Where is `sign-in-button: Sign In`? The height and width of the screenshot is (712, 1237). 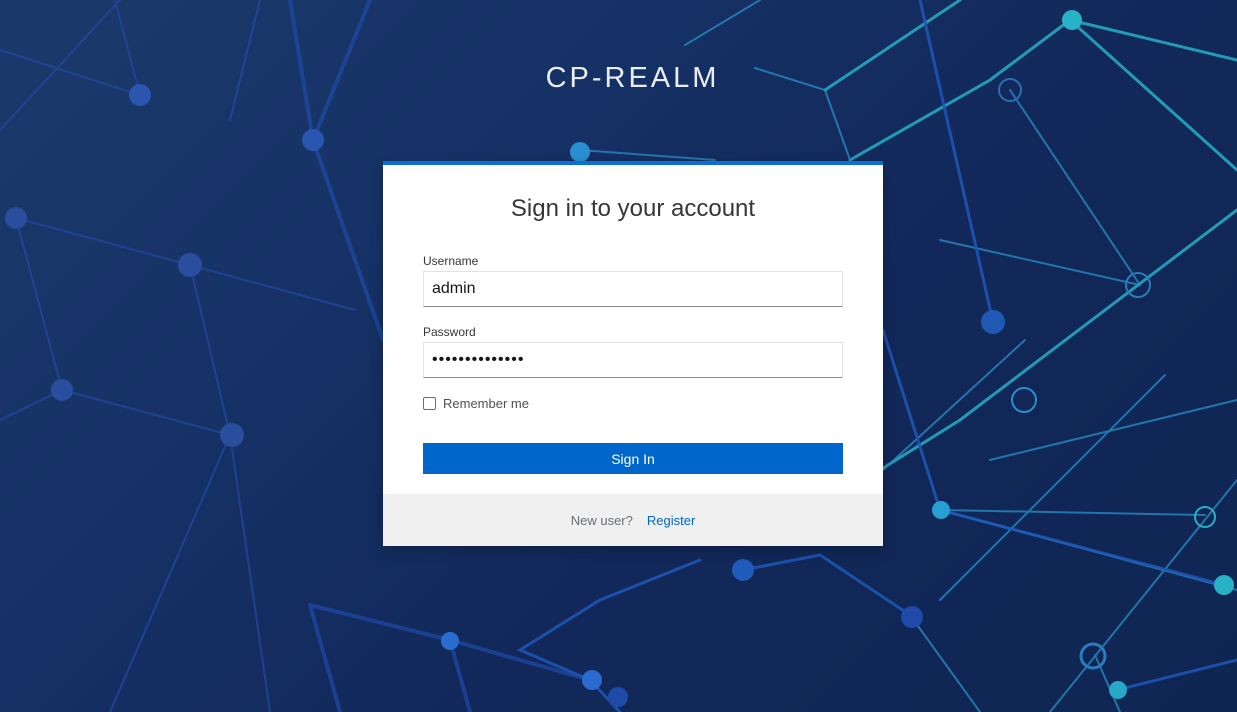 sign-in-button: Sign In is located at coordinates (633, 458).